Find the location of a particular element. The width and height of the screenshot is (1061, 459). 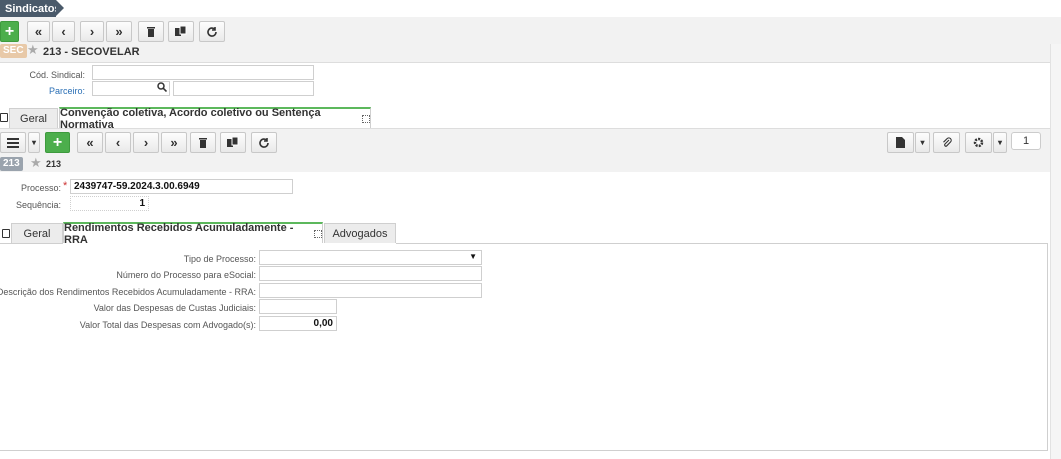

valor-custas-label: Valor das Despesas de Custas Judiciais: is located at coordinates (174, 308).